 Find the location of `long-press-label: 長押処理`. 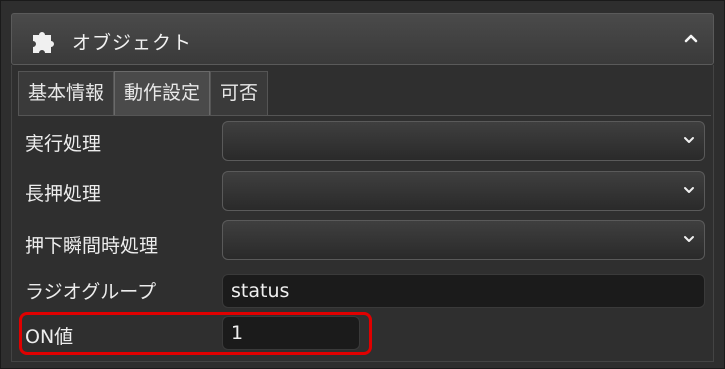

long-press-label: 長押処理 is located at coordinates (63, 194).